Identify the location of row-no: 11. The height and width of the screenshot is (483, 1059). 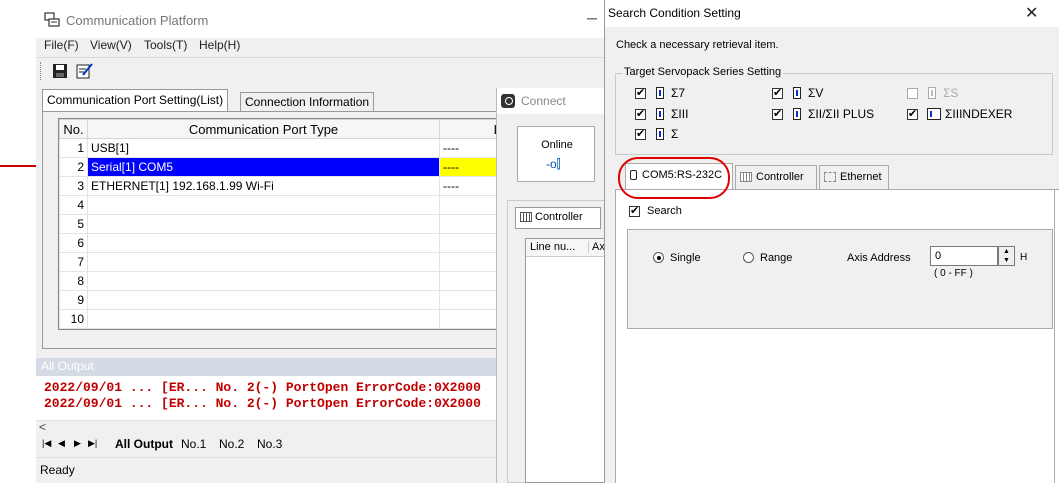
(73, 328).